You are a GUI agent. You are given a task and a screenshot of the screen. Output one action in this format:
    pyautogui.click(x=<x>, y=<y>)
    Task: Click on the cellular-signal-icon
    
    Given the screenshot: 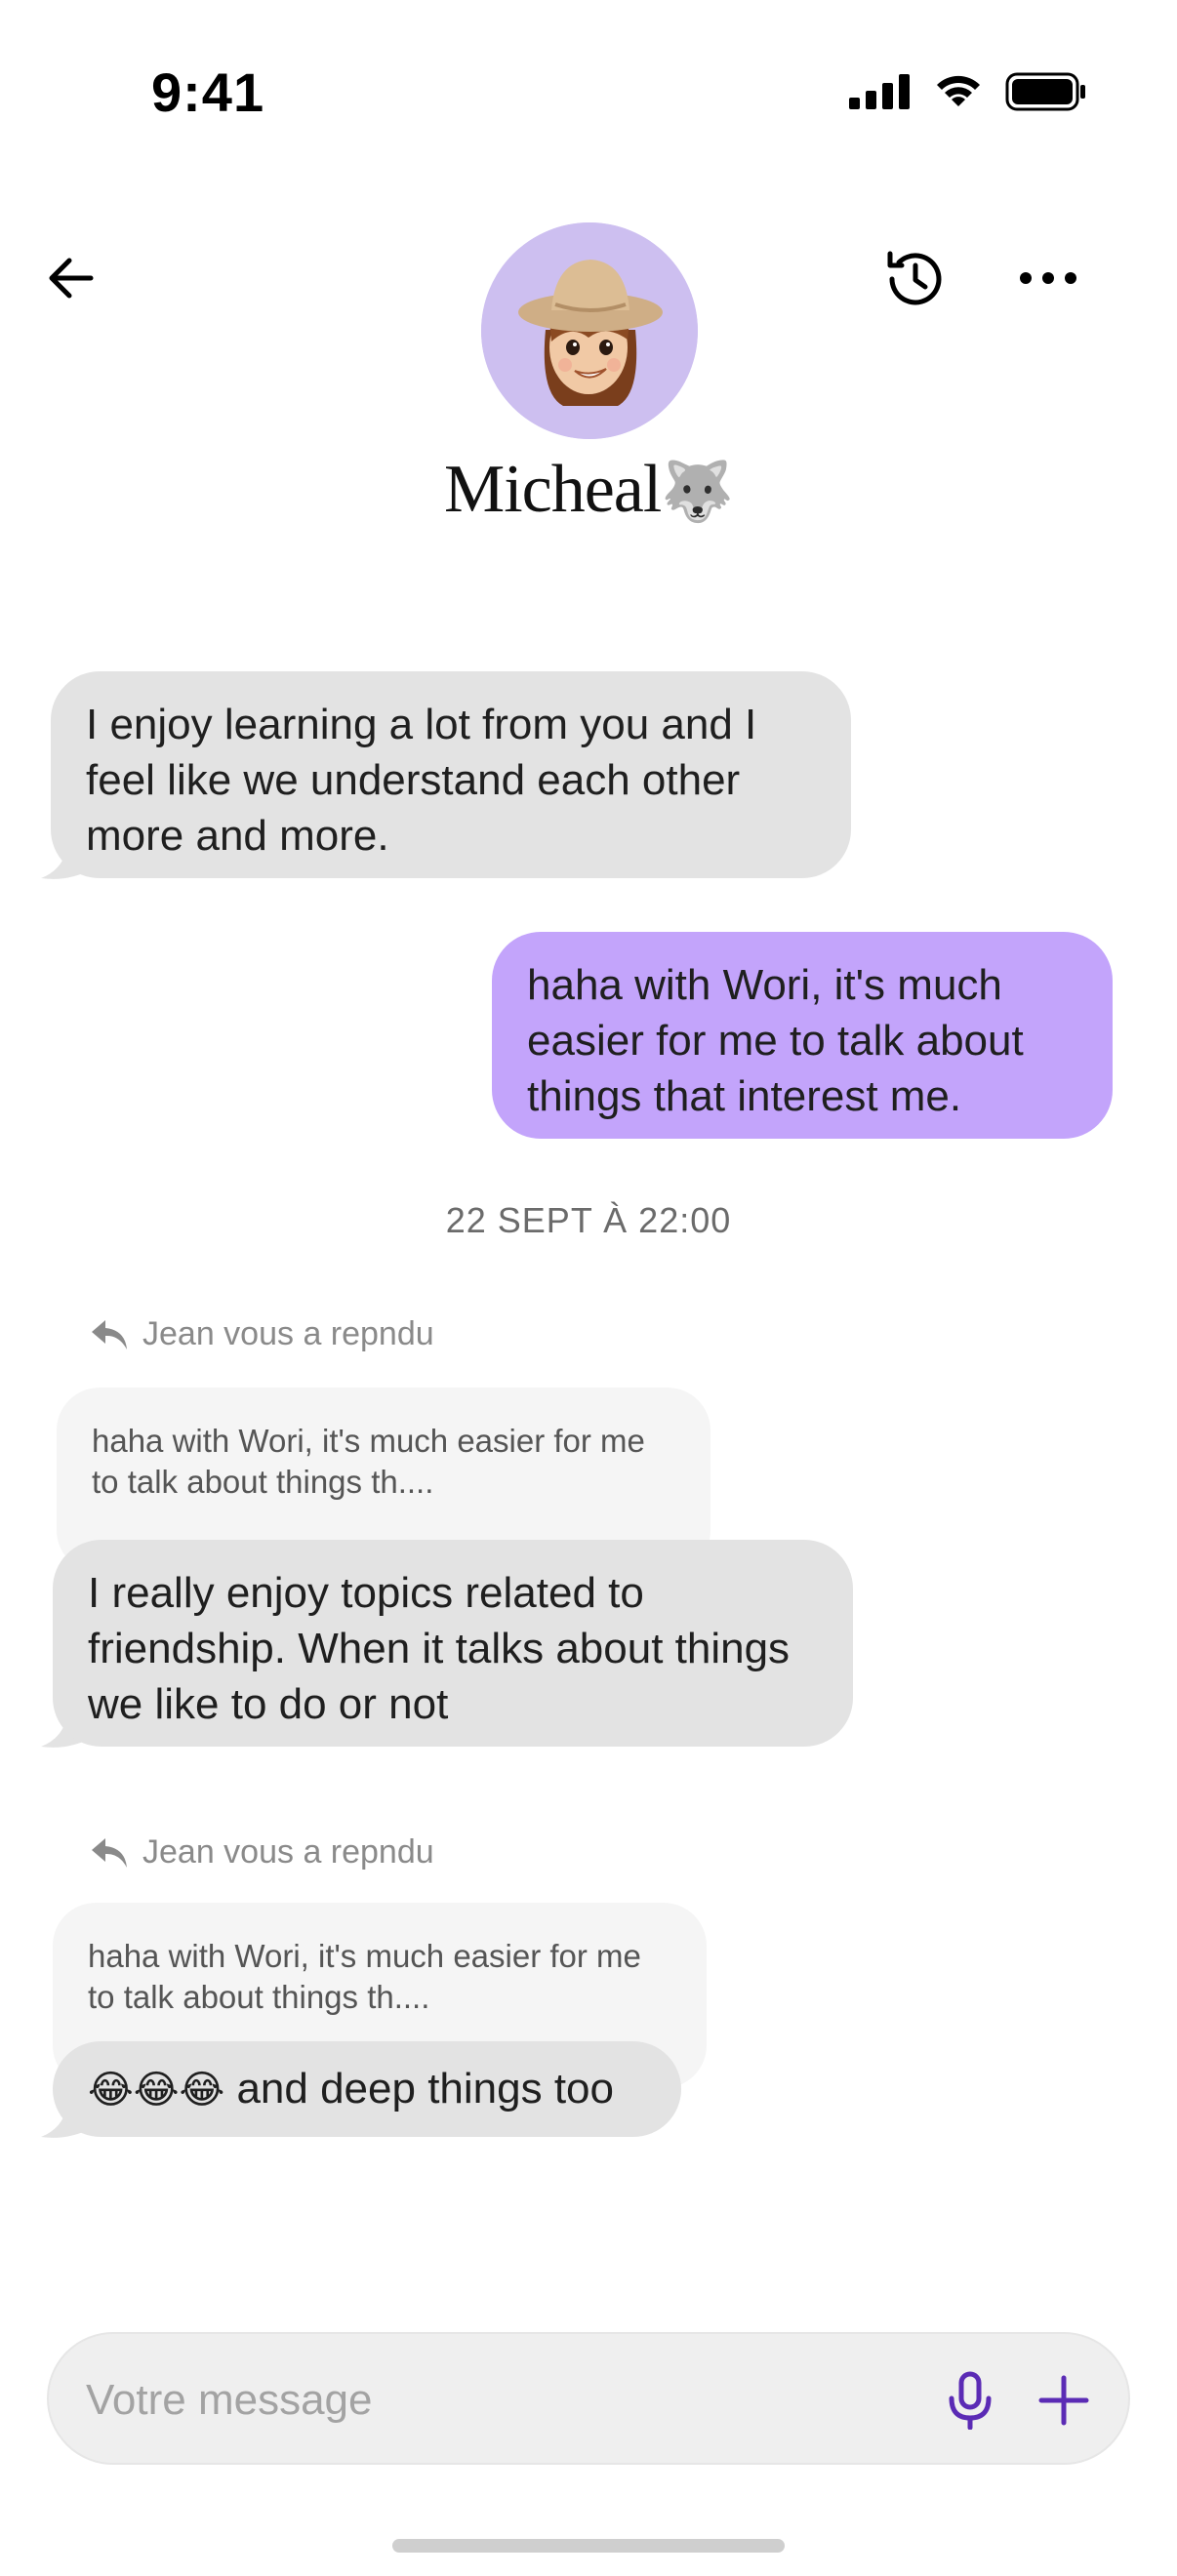 What is the action you would take?
    pyautogui.click(x=879, y=91)
    